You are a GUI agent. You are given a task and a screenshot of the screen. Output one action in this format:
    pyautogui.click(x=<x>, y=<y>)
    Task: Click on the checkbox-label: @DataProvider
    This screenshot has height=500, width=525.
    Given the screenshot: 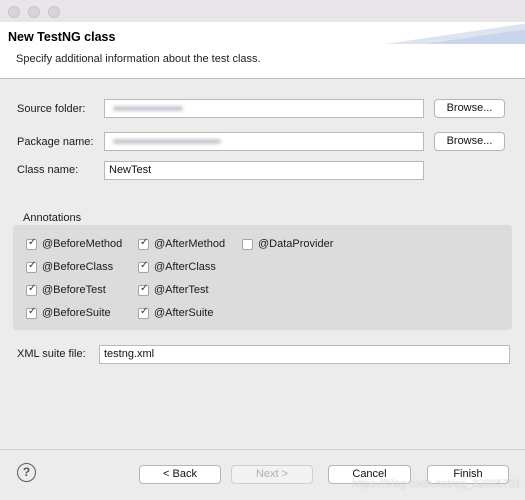 What is the action you would take?
    pyautogui.click(x=296, y=244)
    